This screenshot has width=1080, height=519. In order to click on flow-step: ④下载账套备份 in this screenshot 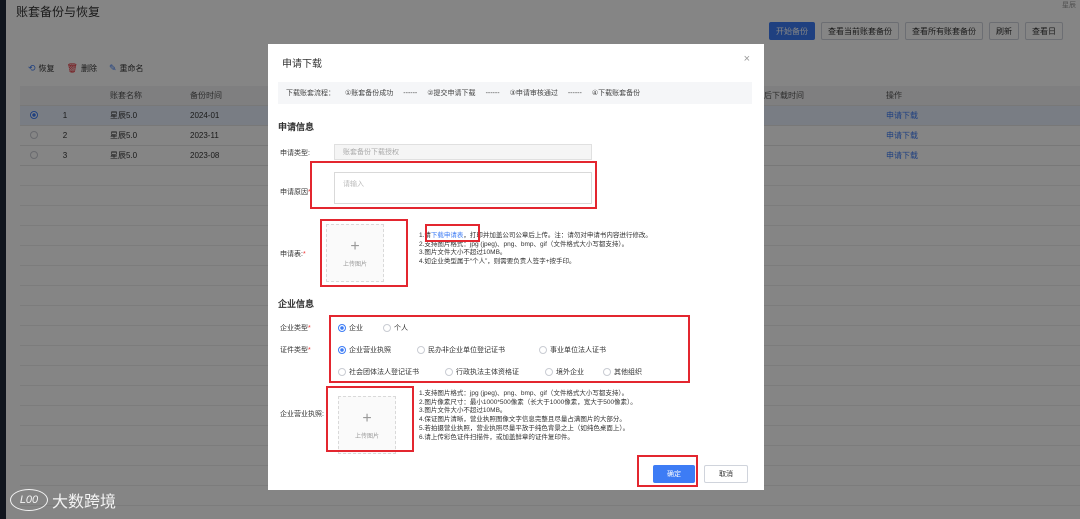, I will do `click(616, 93)`.